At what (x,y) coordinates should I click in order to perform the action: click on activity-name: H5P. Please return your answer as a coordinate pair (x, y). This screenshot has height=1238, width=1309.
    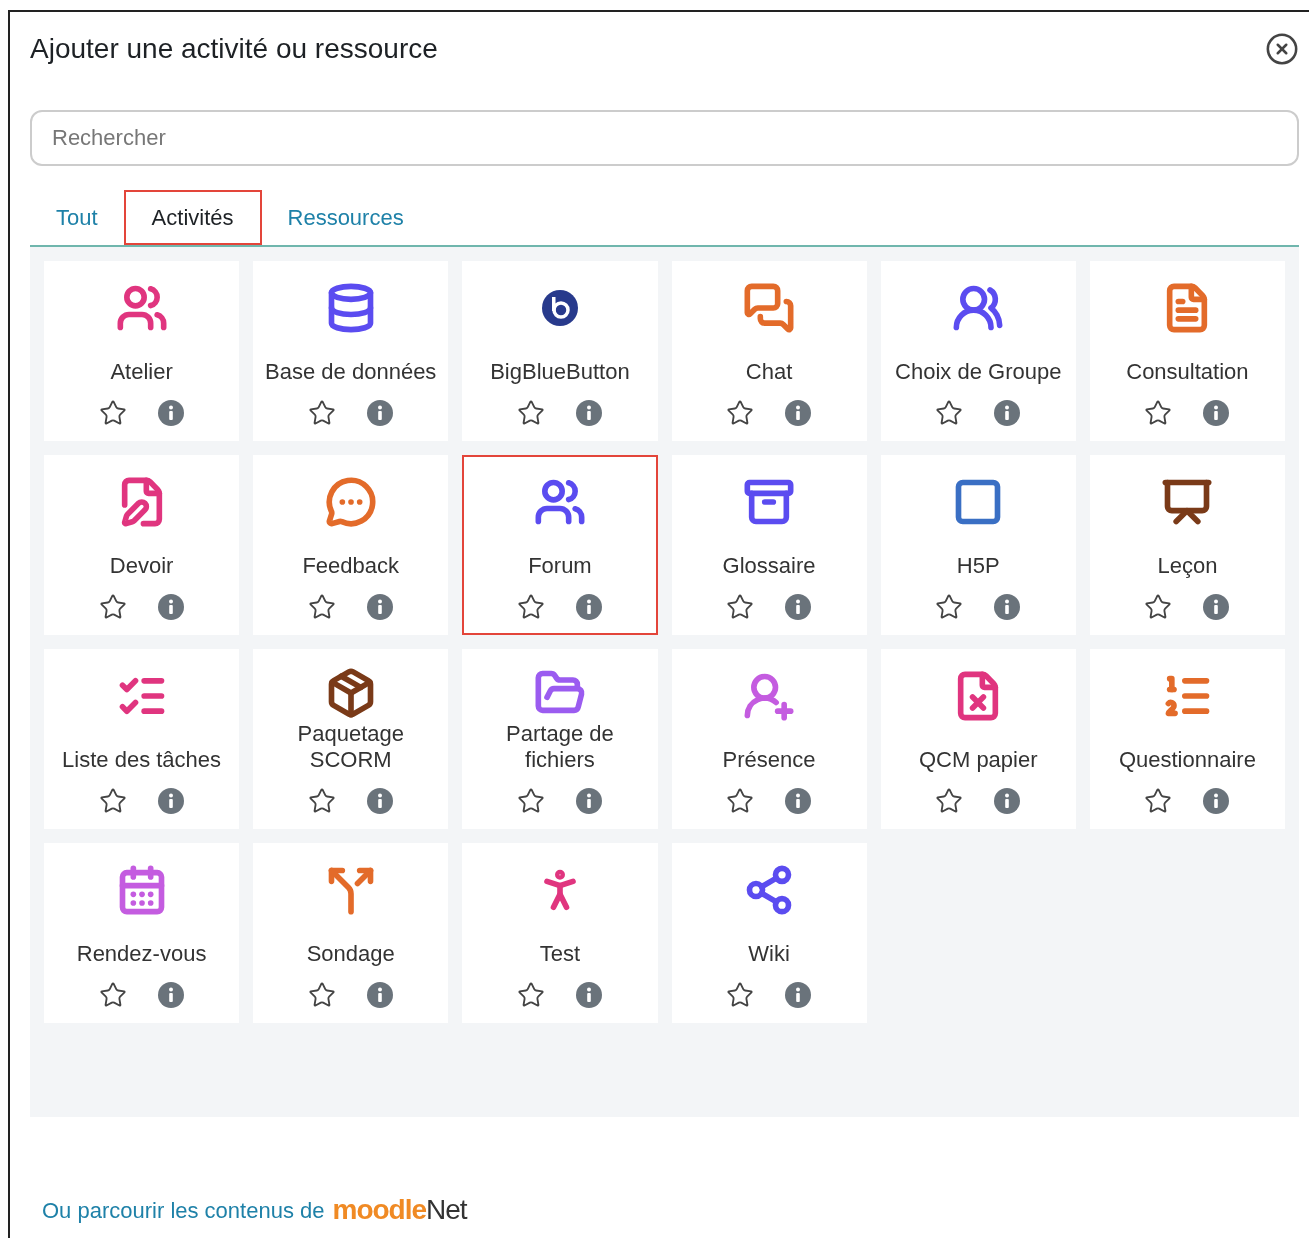
    Looking at the image, I should click on (978, 566).